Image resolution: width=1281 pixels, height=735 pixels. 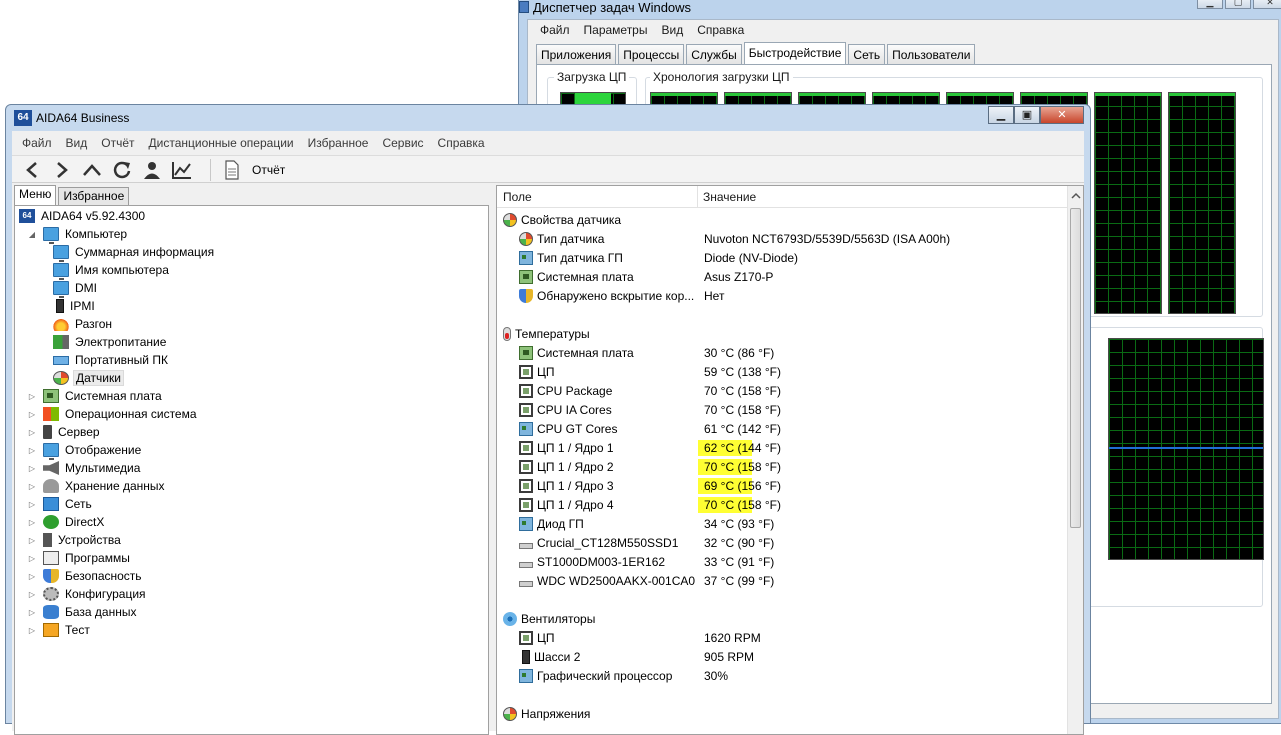 What do you see at coordinates (32, 234) in the screenshot?
I see `collapse-arrow-icon: ◢` at bounding box center [32, 234].